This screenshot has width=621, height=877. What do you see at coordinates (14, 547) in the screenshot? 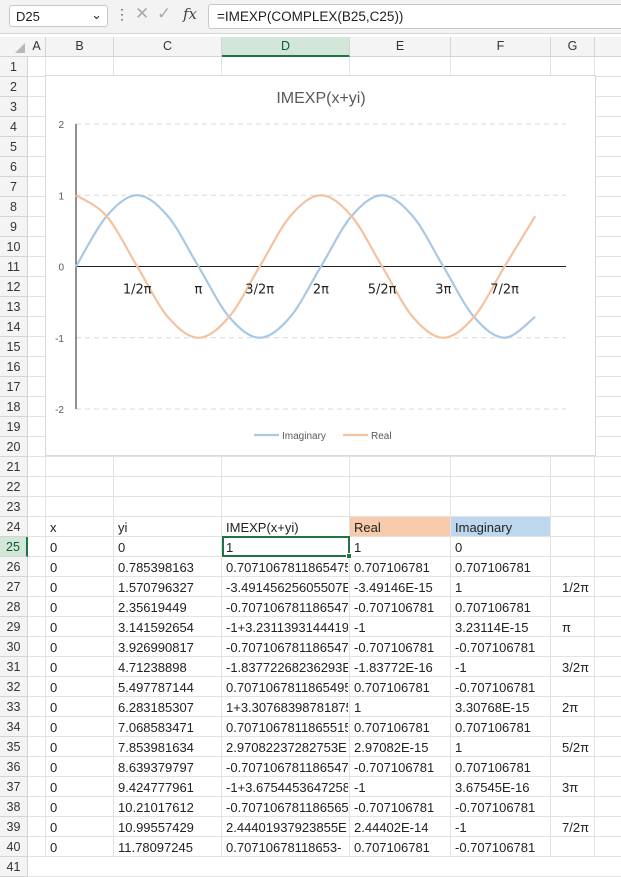
I see `row-header-25: 25` at bounding box center [14, 547].